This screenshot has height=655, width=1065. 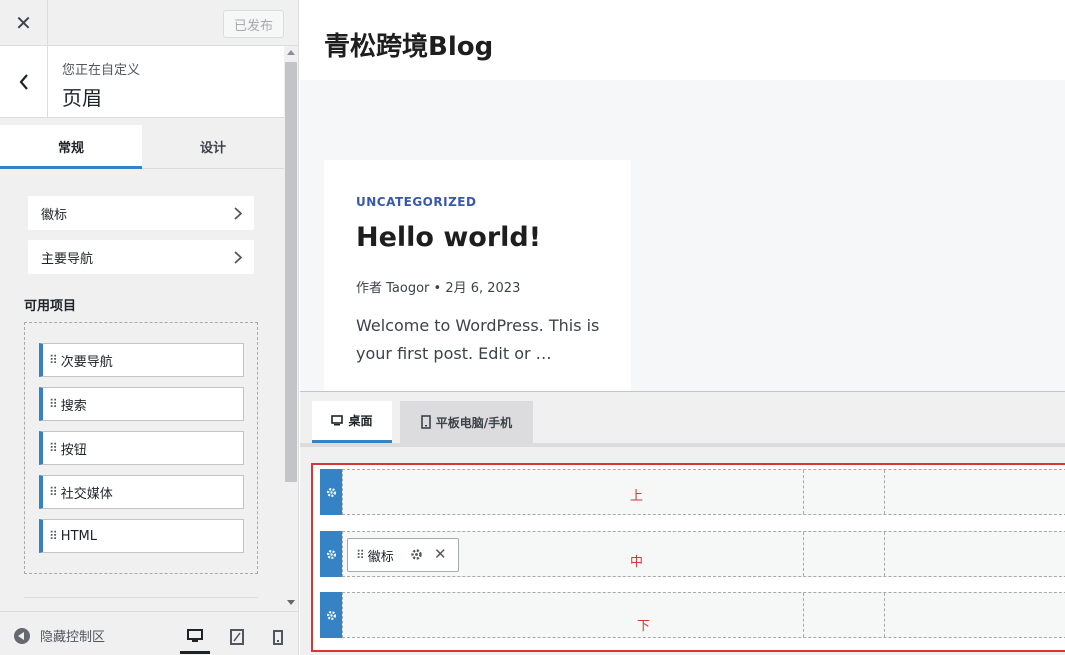 What do you see at coordinates (73, 637) in the screenshot?
I see `hide-controls-label: 隐藏控制区` at bounding box center [73, 637].